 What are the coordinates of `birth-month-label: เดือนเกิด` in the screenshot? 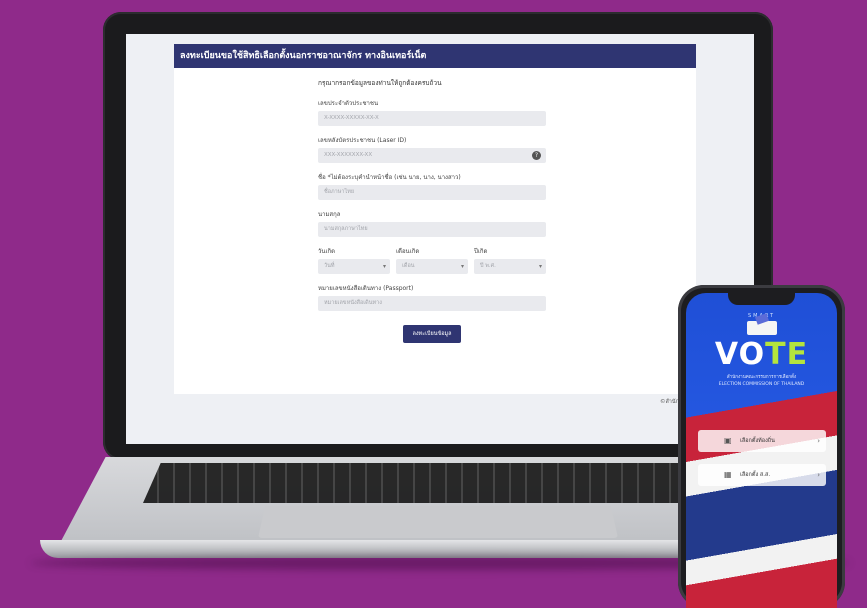 It's located at (408, 251).